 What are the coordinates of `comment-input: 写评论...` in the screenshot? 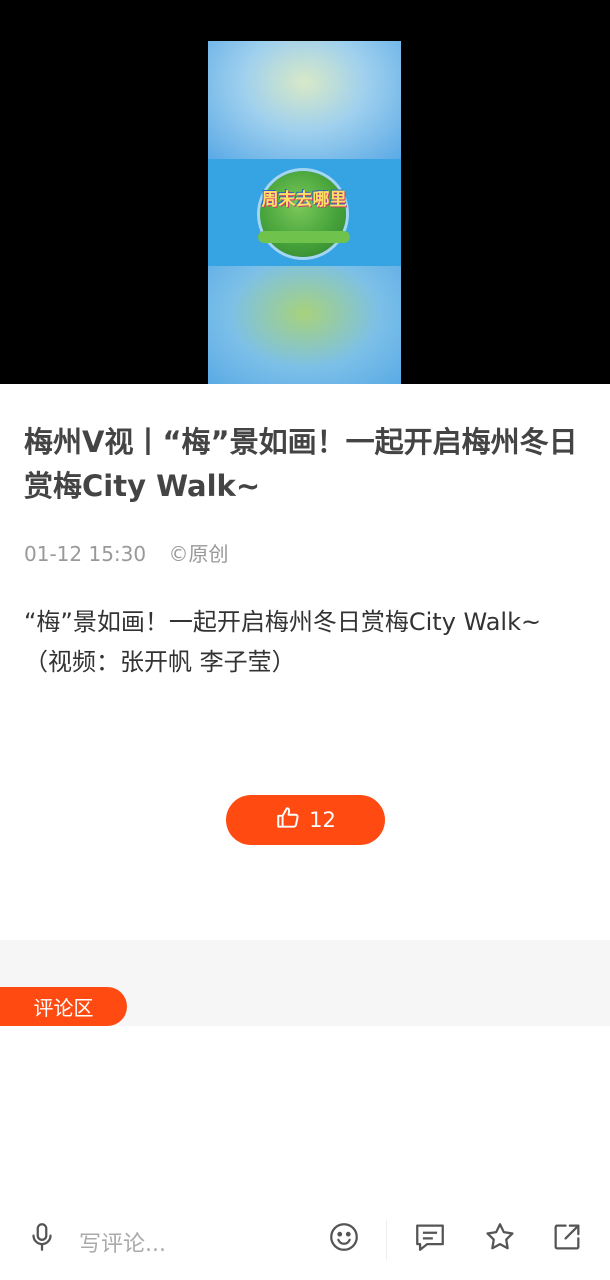 It's located at (122, 1242).